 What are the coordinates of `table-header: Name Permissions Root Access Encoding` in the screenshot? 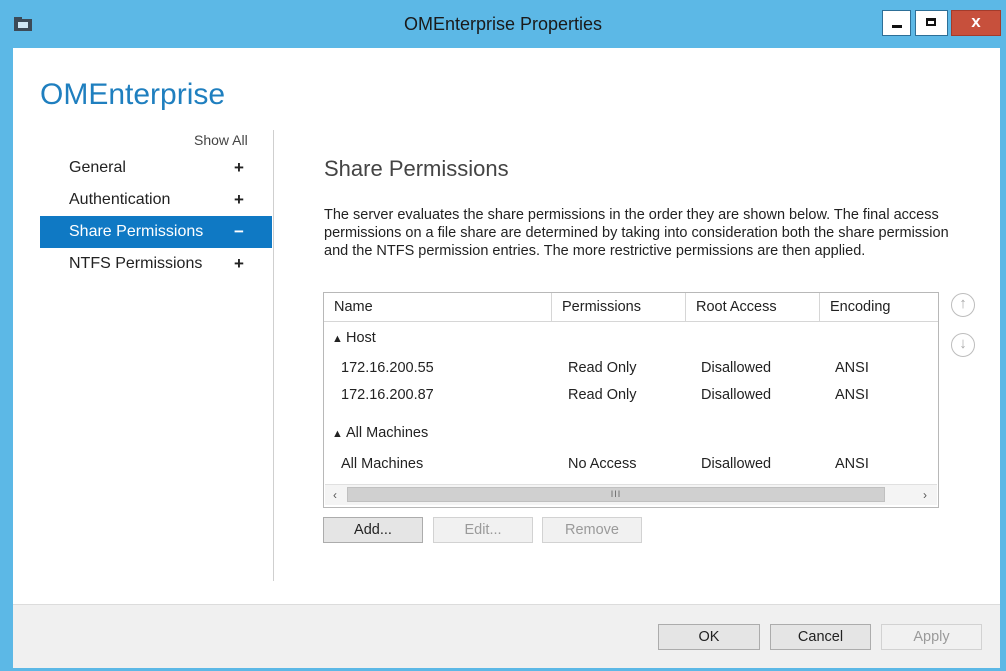 It's located at (631, 307).